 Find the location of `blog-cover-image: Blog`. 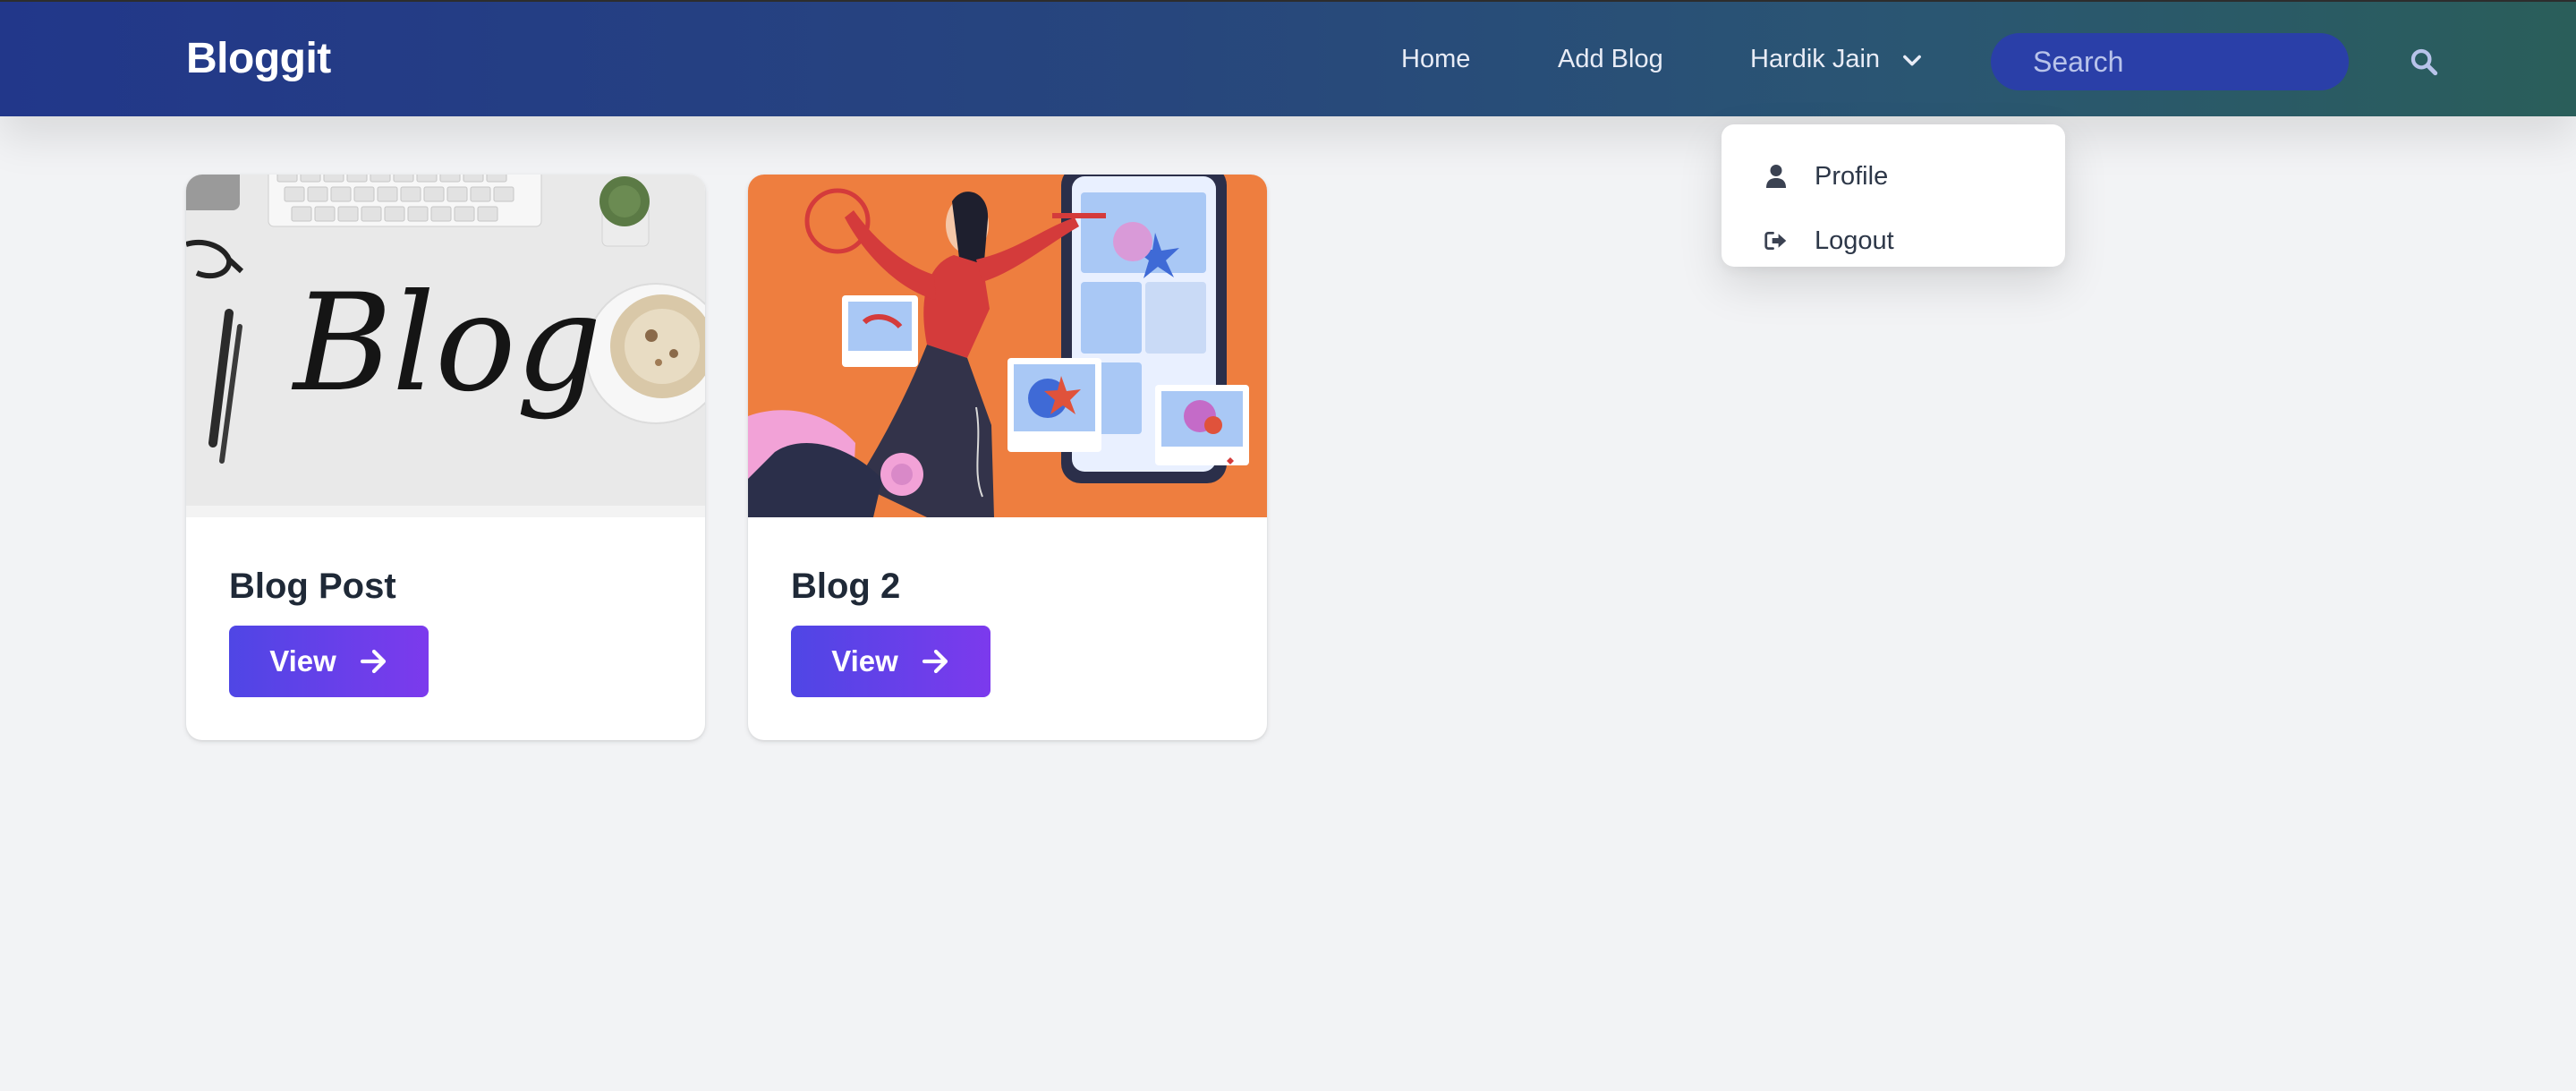

blog-cover-image: Blog is located at coordinates (445, 346).